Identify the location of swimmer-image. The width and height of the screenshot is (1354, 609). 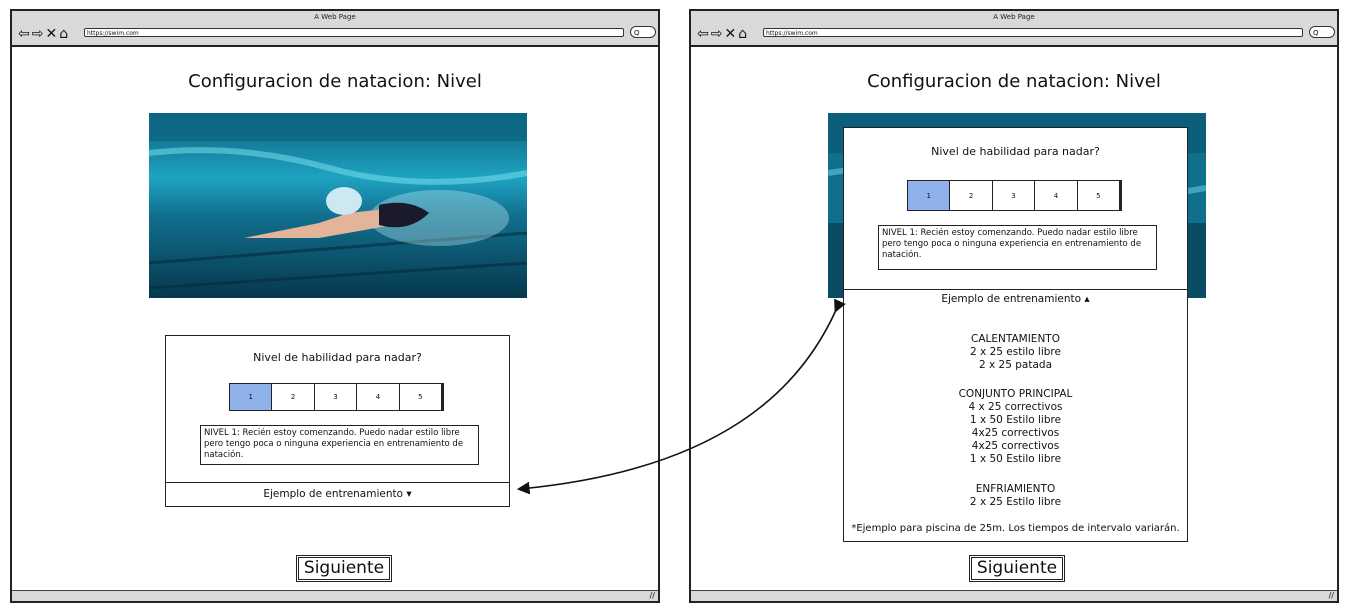
(338, 205).